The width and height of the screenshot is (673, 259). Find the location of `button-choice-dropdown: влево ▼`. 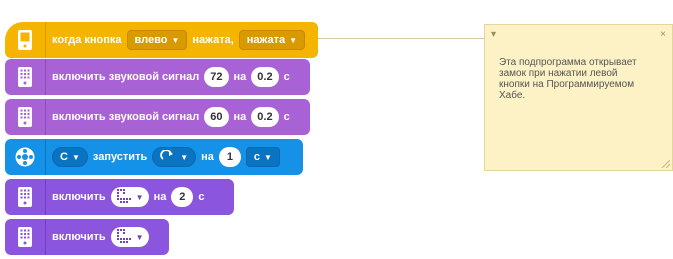

button-choice-dropdown: влево ▼ is located at coordinates (157, 40).